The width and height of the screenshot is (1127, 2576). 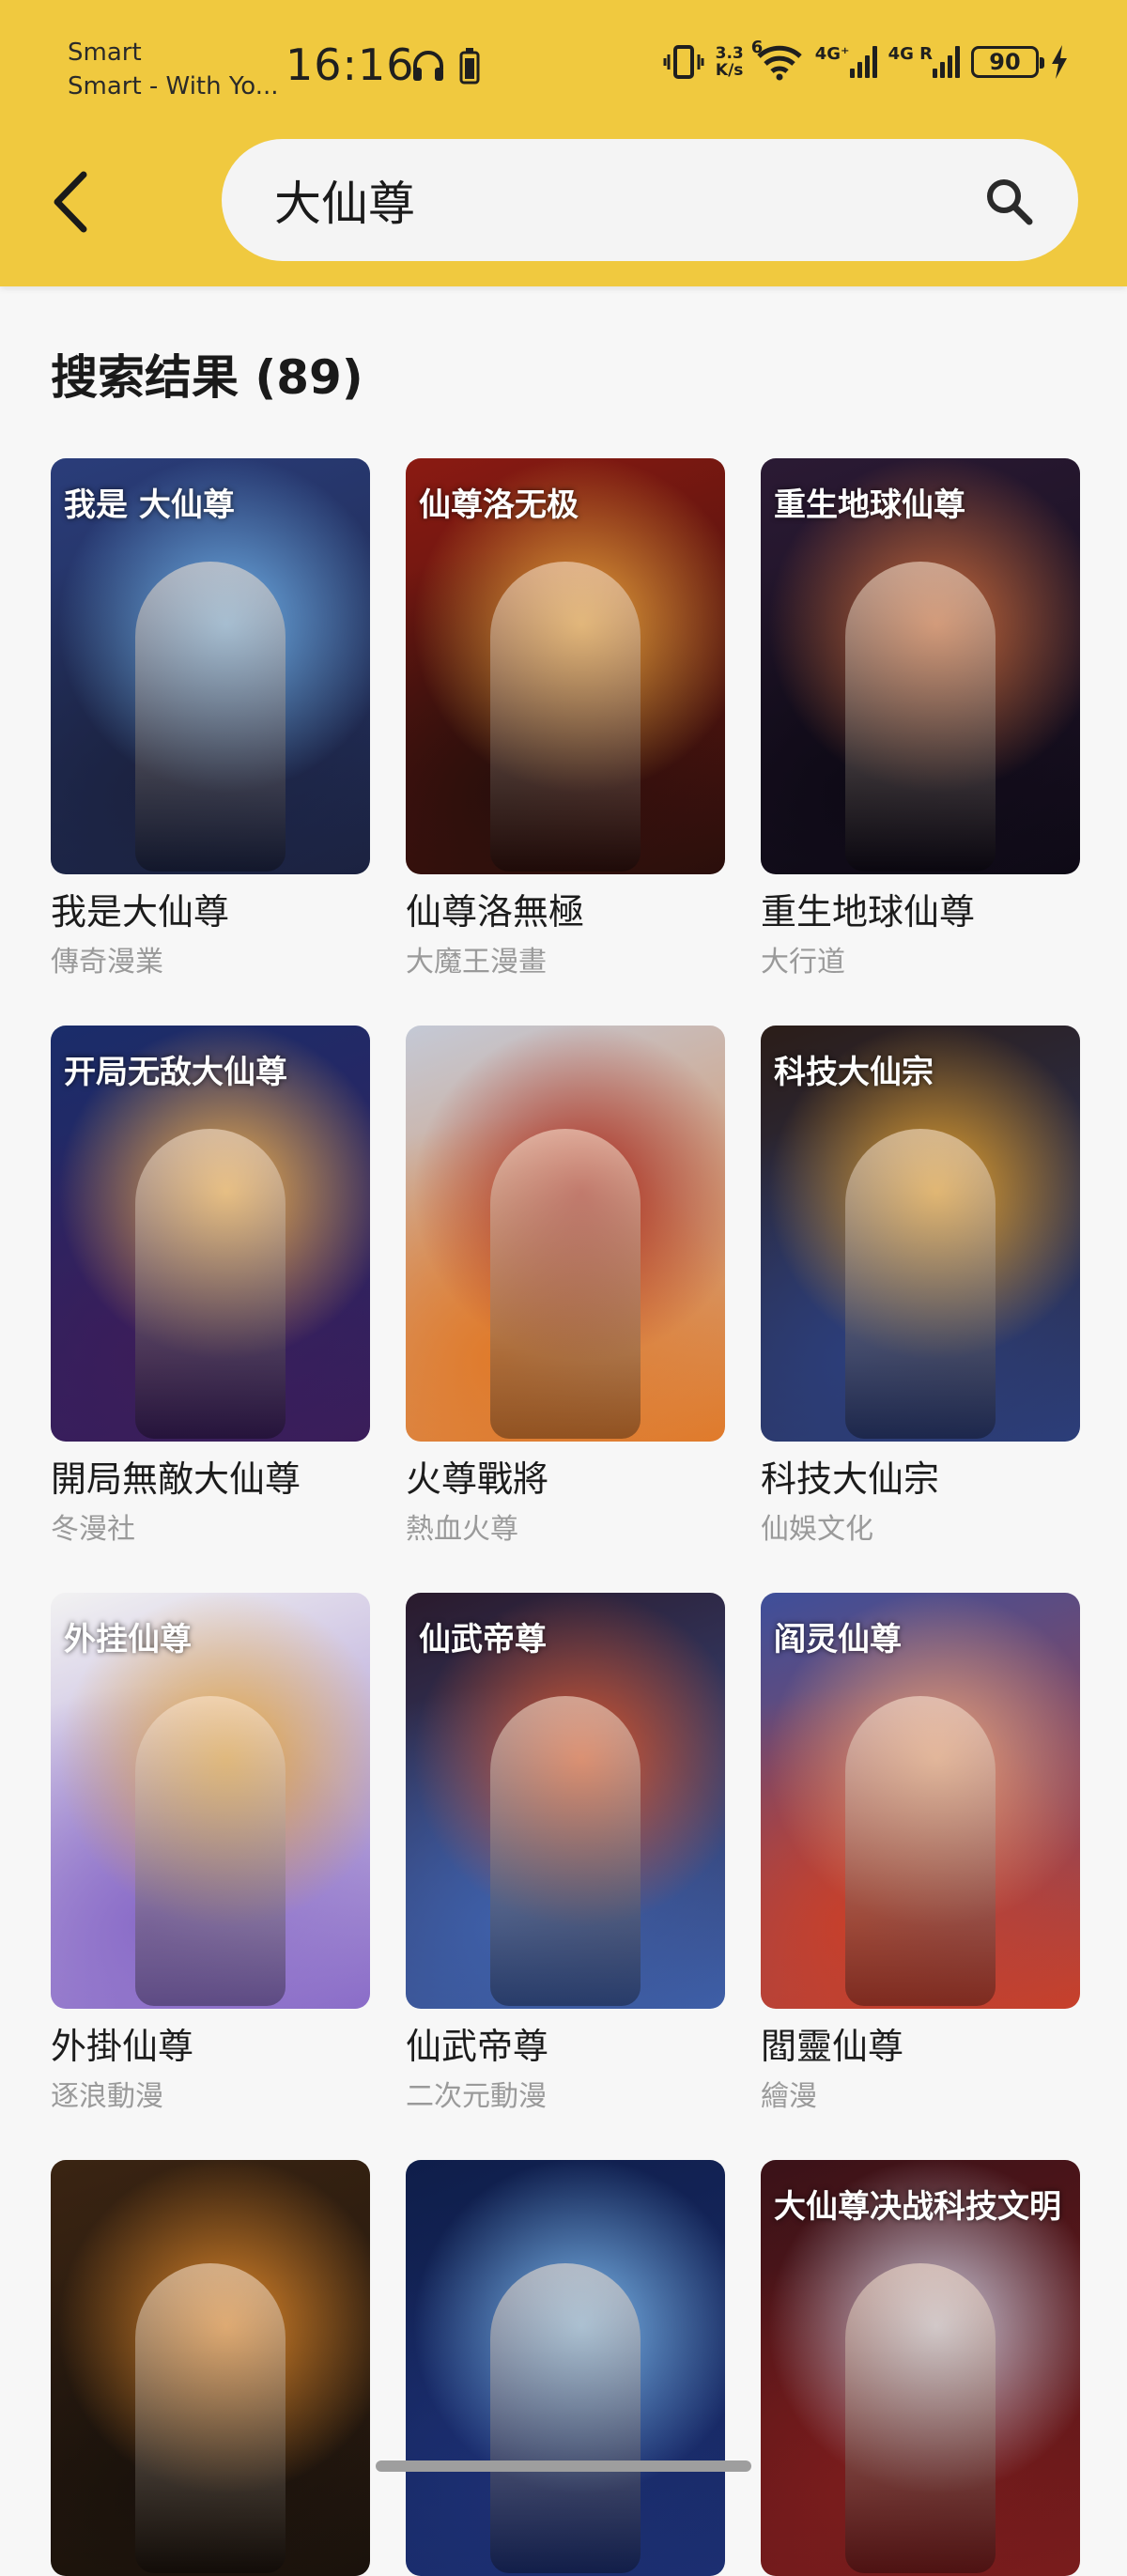 I want to click on status-right-icons: 3.3 K/s 6 4G⁺ 4G R 90, so click(x=866, y=60).